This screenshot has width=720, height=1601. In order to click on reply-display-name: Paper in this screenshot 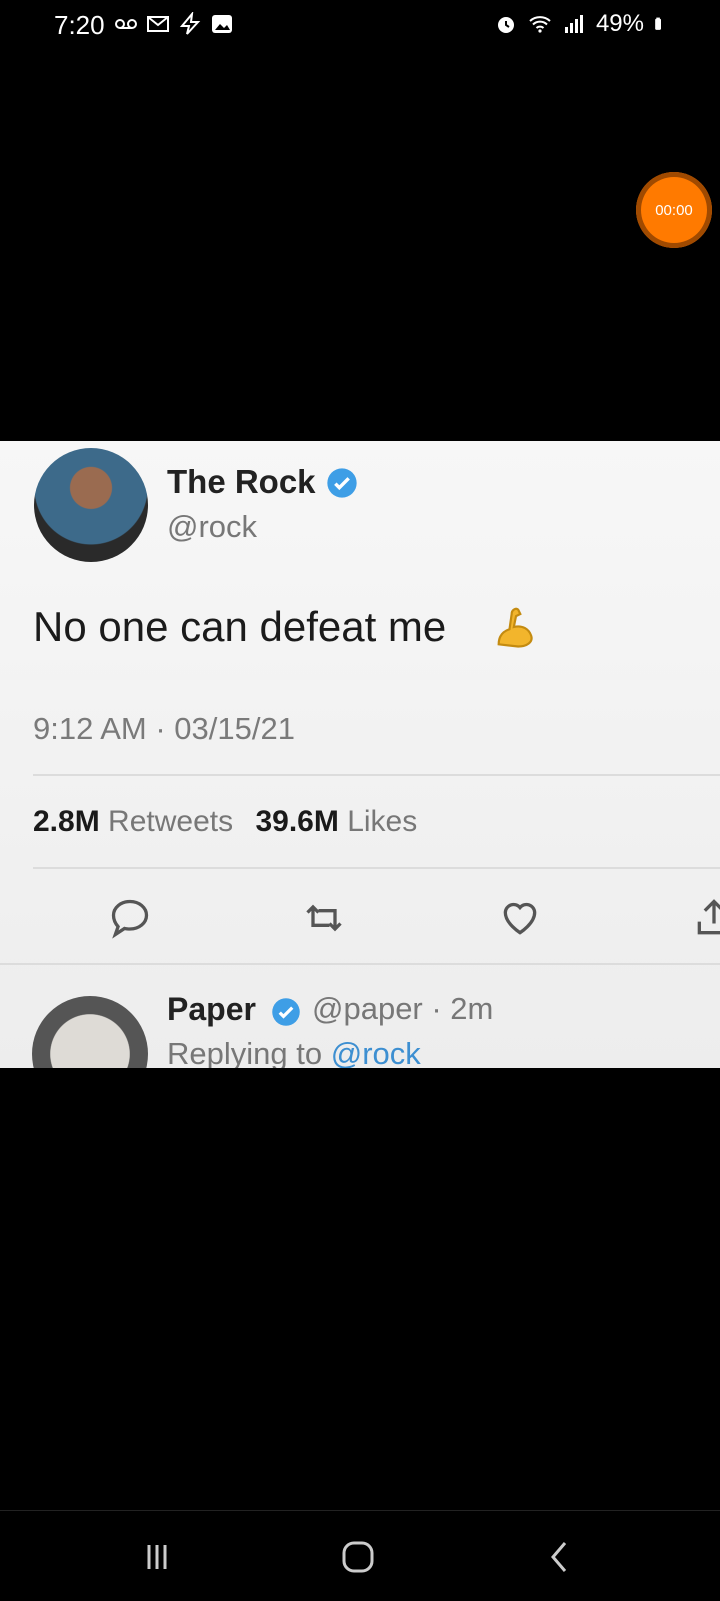, I will do `click(211, 1009)`.